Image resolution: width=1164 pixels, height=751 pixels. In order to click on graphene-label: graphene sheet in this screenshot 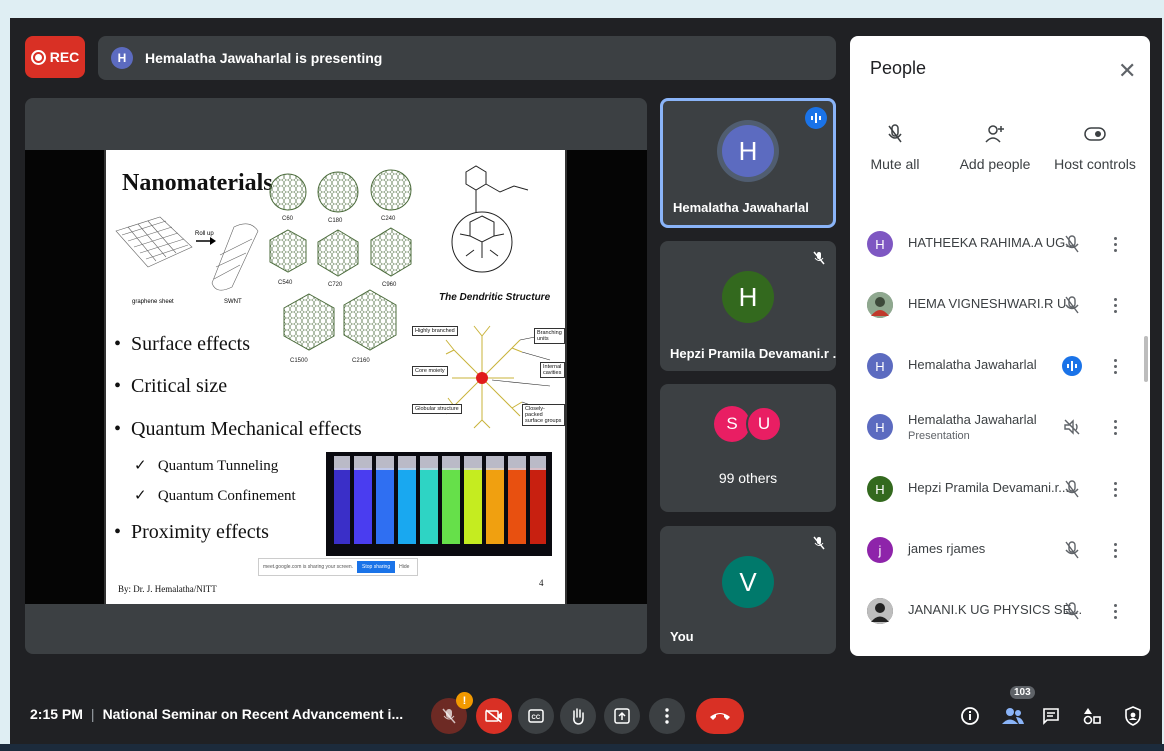, I will do `click(153, 302)`.